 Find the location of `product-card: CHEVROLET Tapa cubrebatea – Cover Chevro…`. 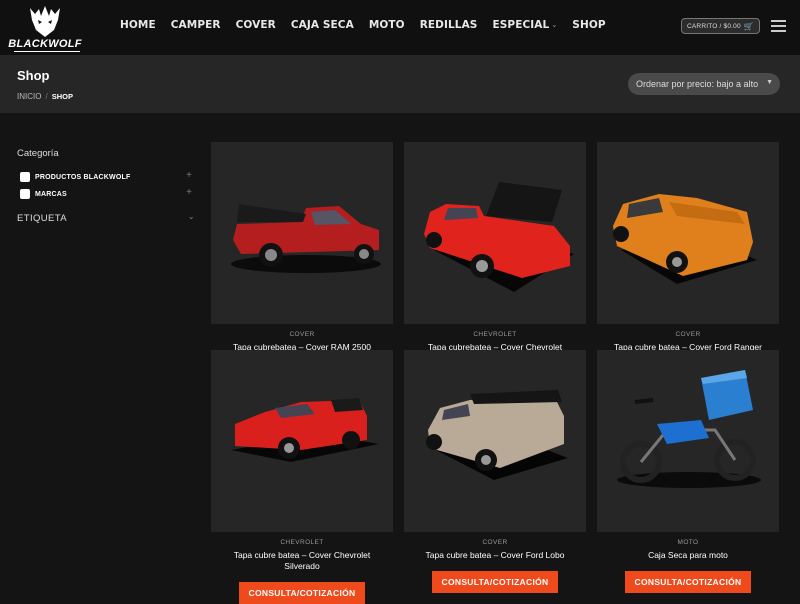

product-card: CHEVROLET Tapa cubrebatea – Cover Chevro… is located at coordinates (495, 247).